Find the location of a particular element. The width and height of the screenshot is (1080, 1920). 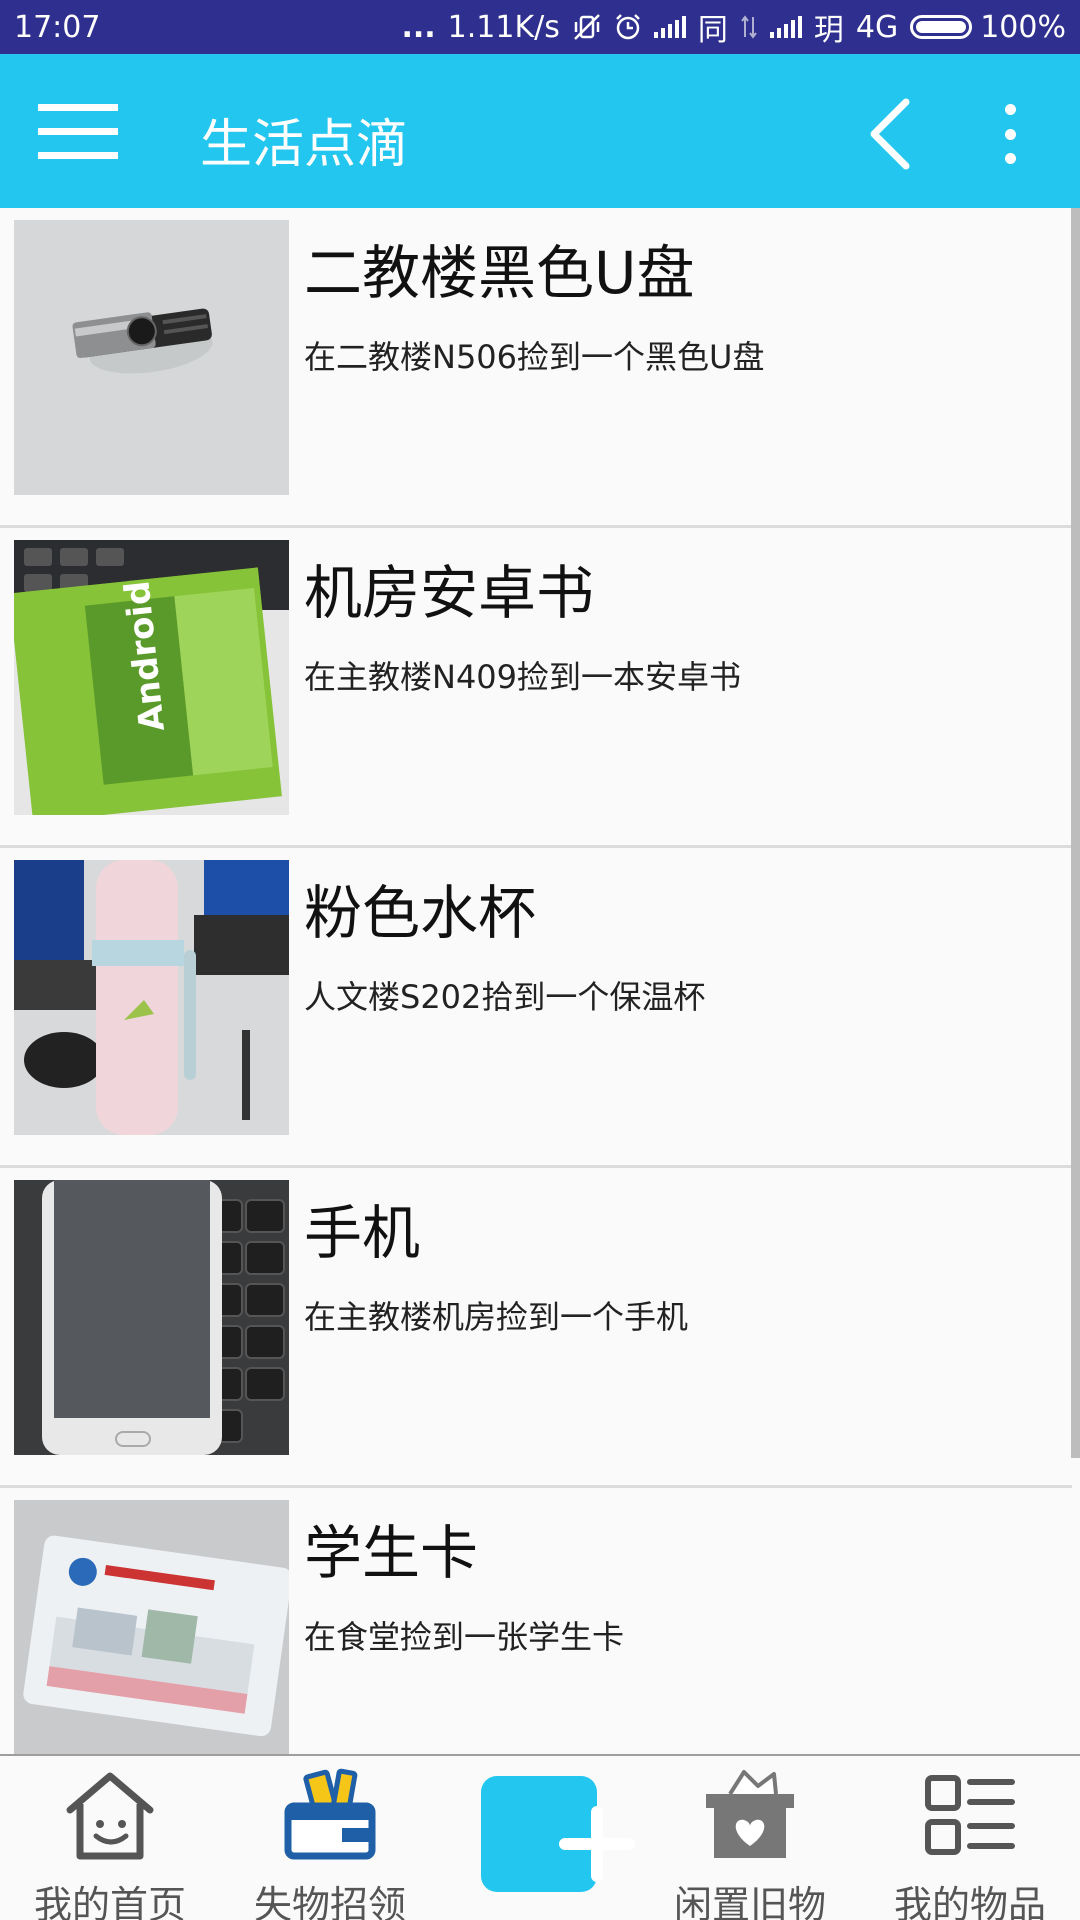

data-arrows-icon is located at coordinates (749, 27).